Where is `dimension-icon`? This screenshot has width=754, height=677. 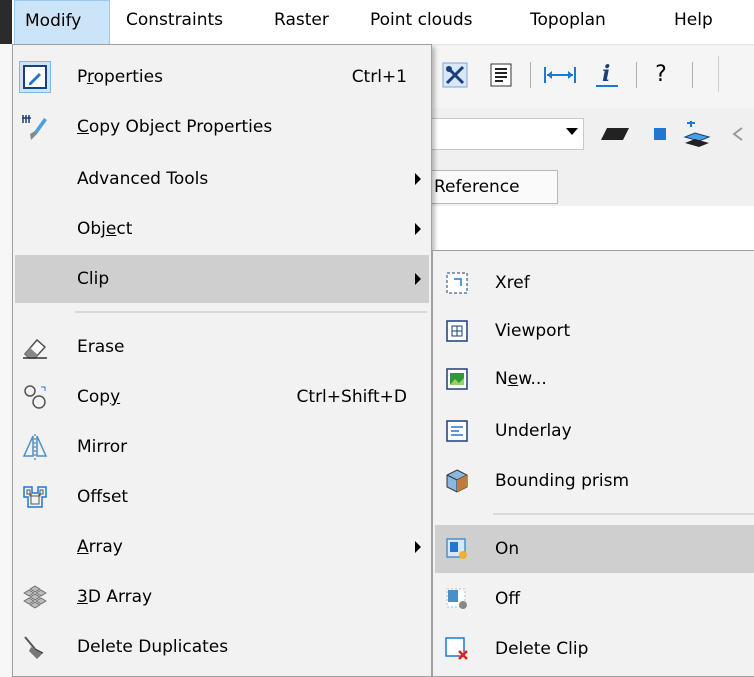 dimension-icon is located at coordinates (560, 75).